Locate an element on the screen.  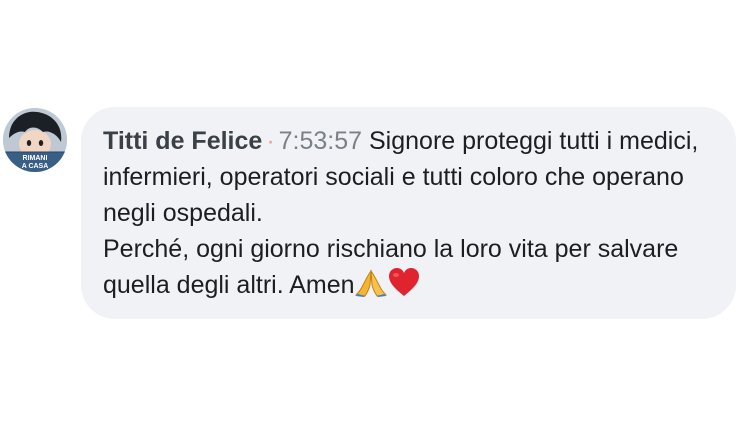
comment-timestamp: 7:53:57 is located at coordinates (324, 141).